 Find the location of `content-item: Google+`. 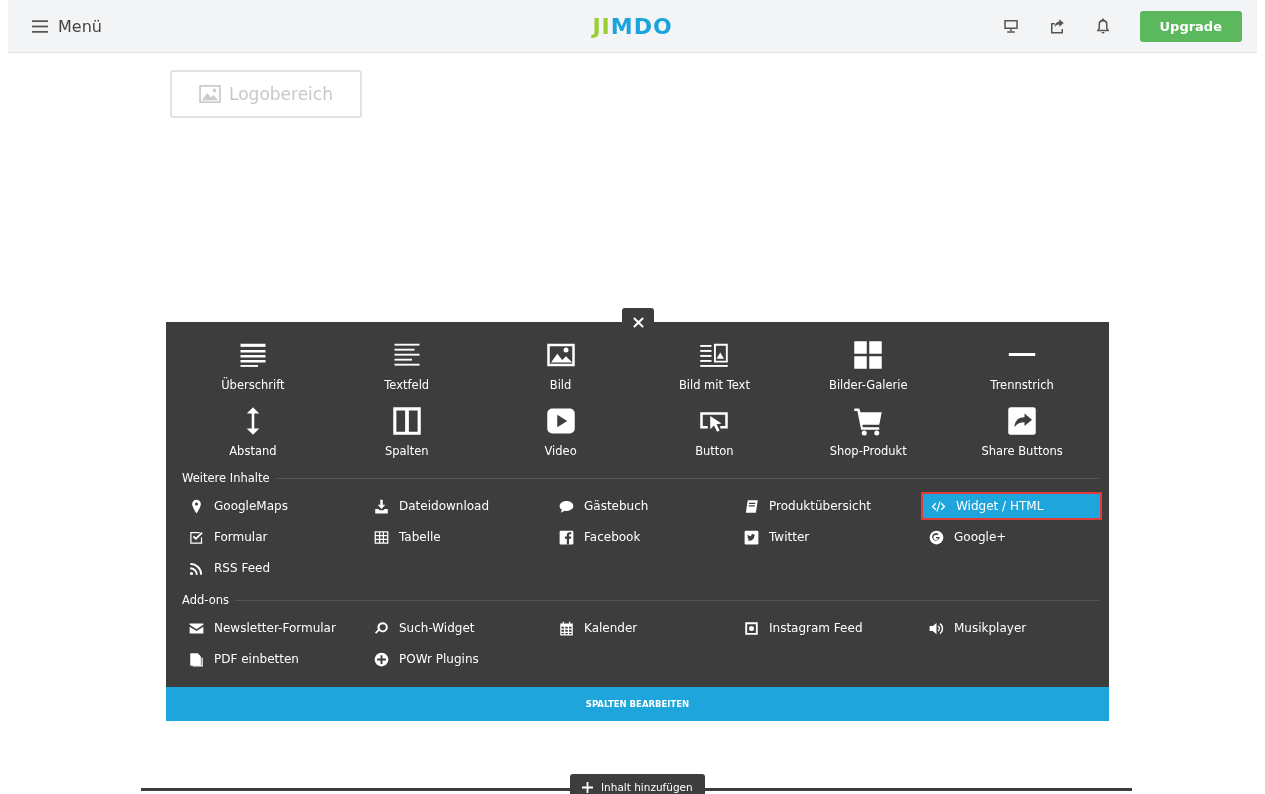

content-item: Google+ is located at coordinates (1013, 537).